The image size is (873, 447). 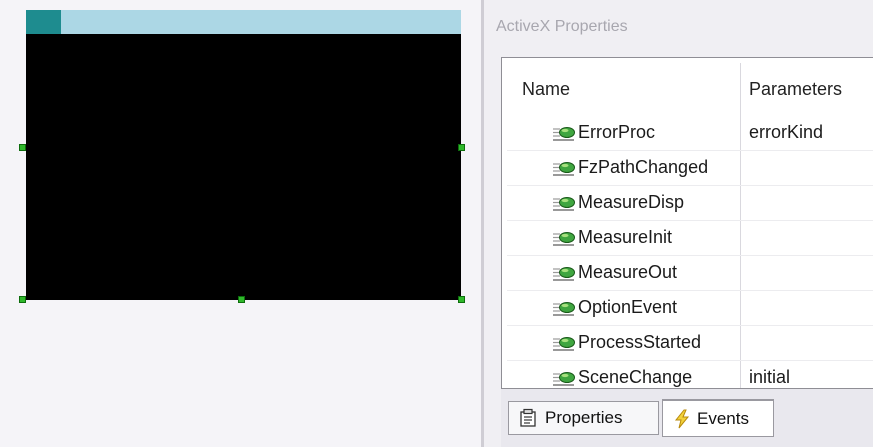 I want to click on event-row: MeasureOut, so click(x=690, y=273).